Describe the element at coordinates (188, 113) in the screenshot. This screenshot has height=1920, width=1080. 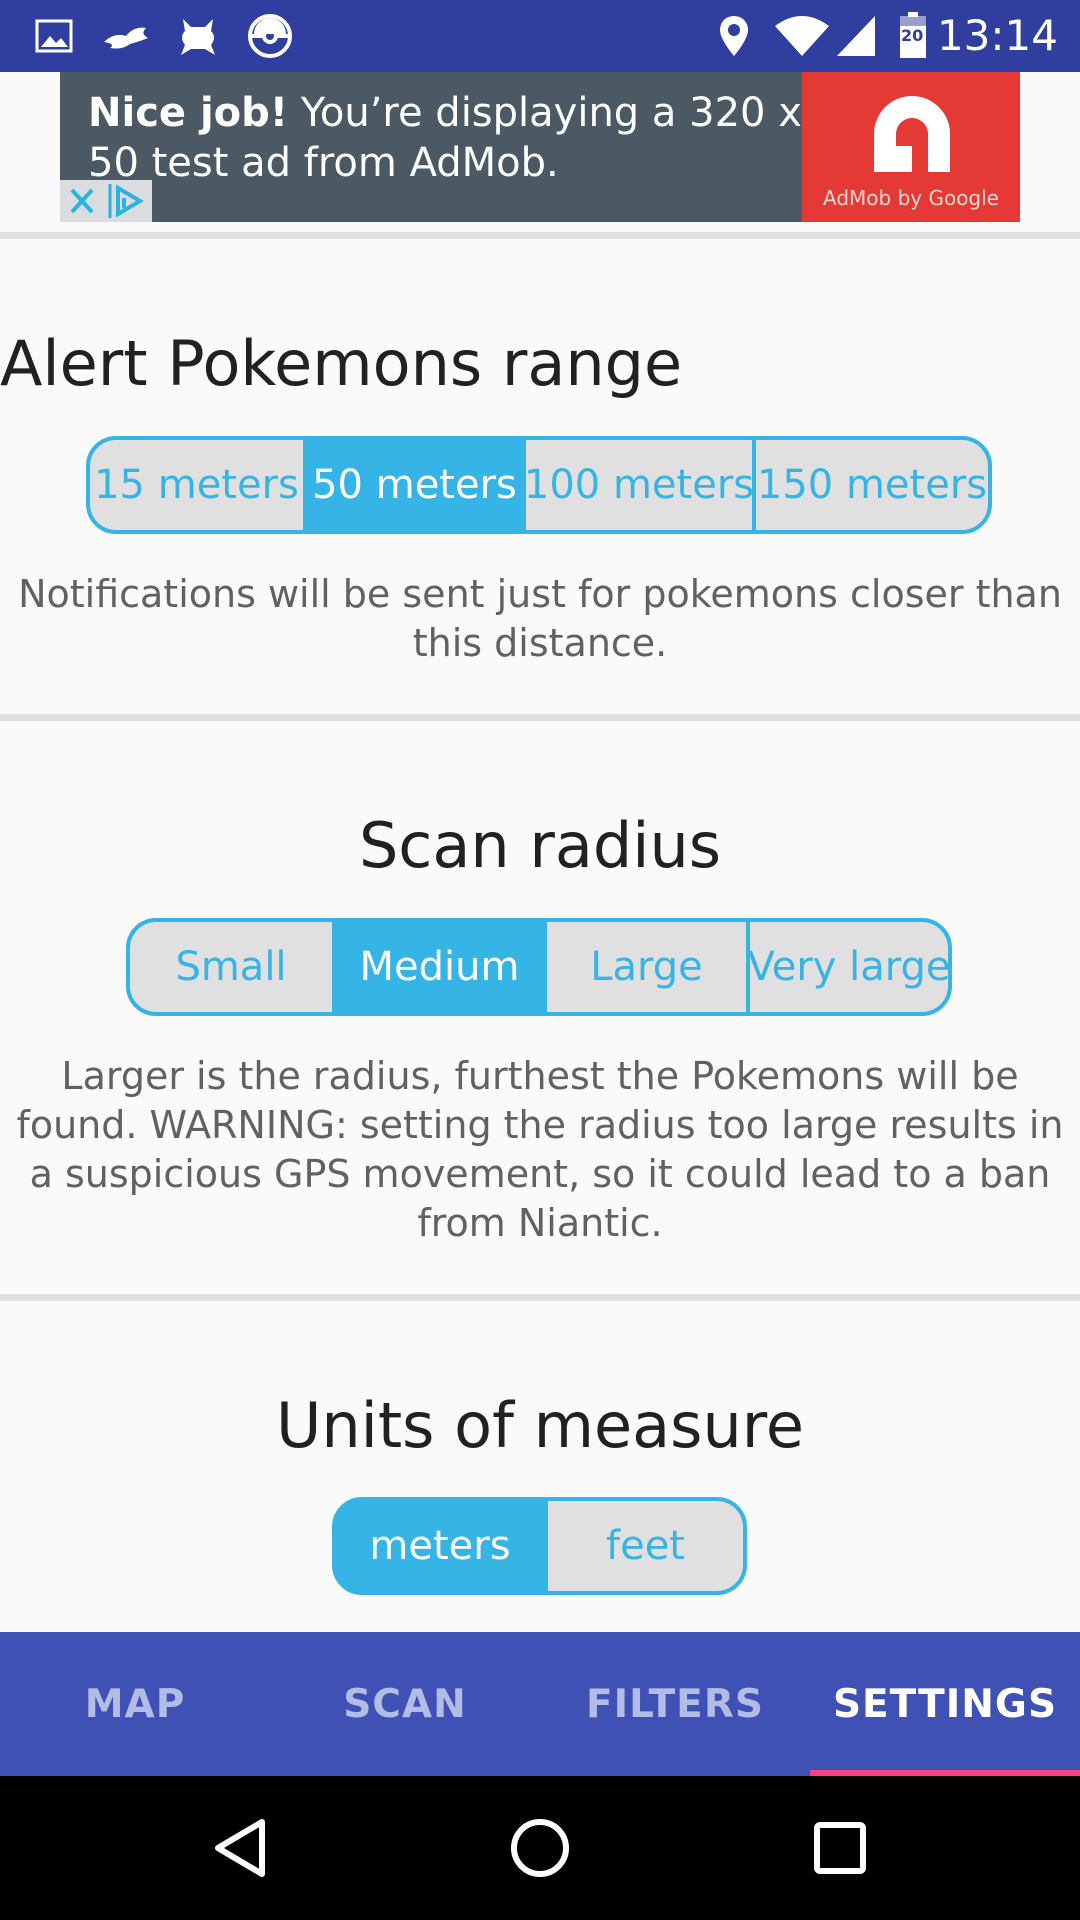
I see `ad-headline-bold: Nice job!` at that location.